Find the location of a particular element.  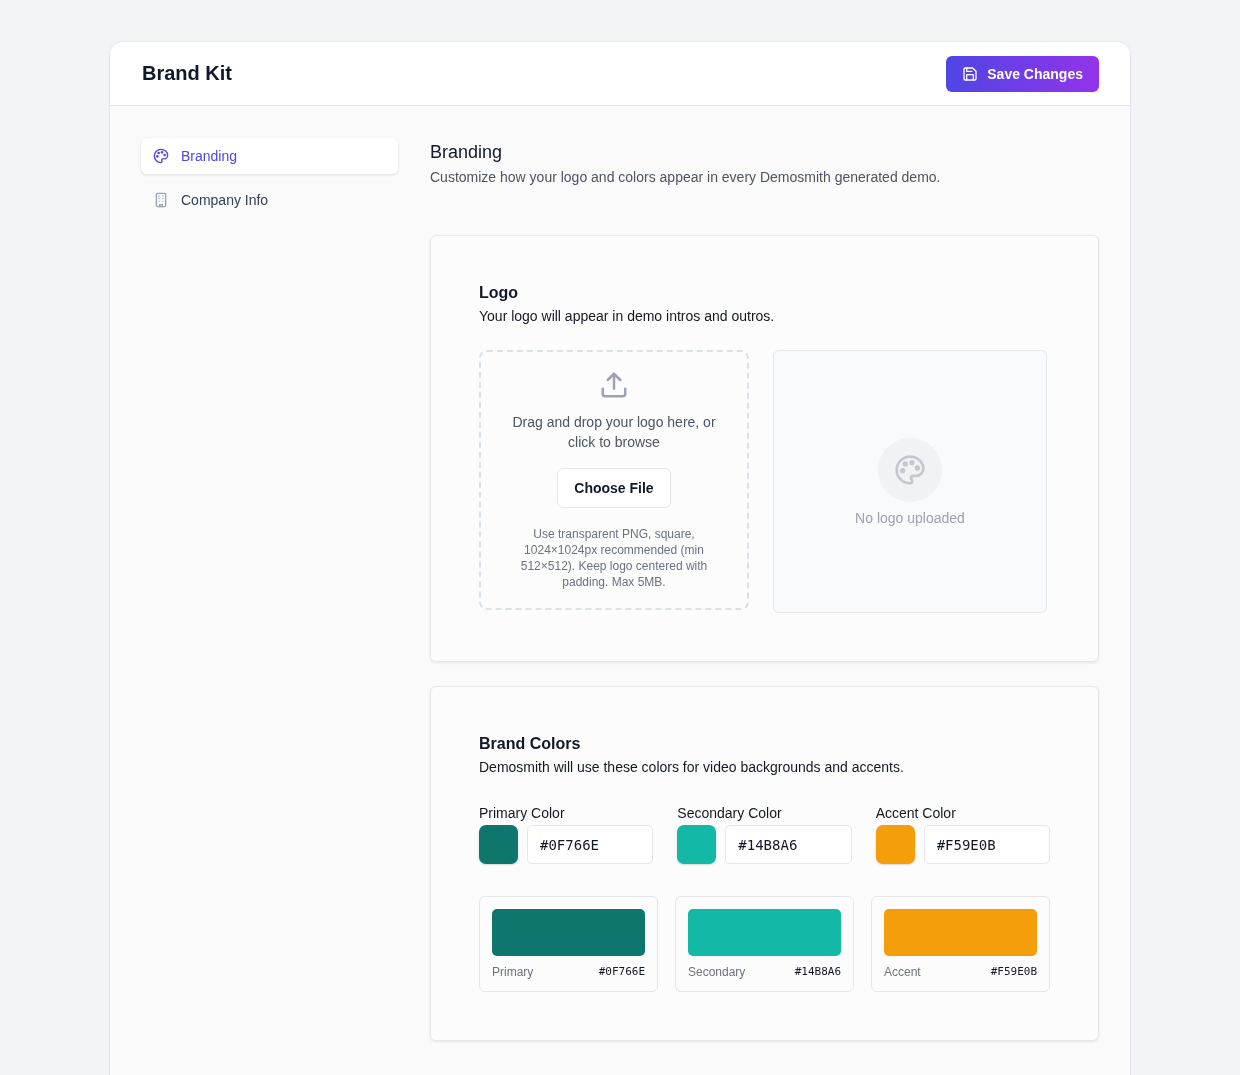

field-label: Accent Color is located at coordinates (916, 813).